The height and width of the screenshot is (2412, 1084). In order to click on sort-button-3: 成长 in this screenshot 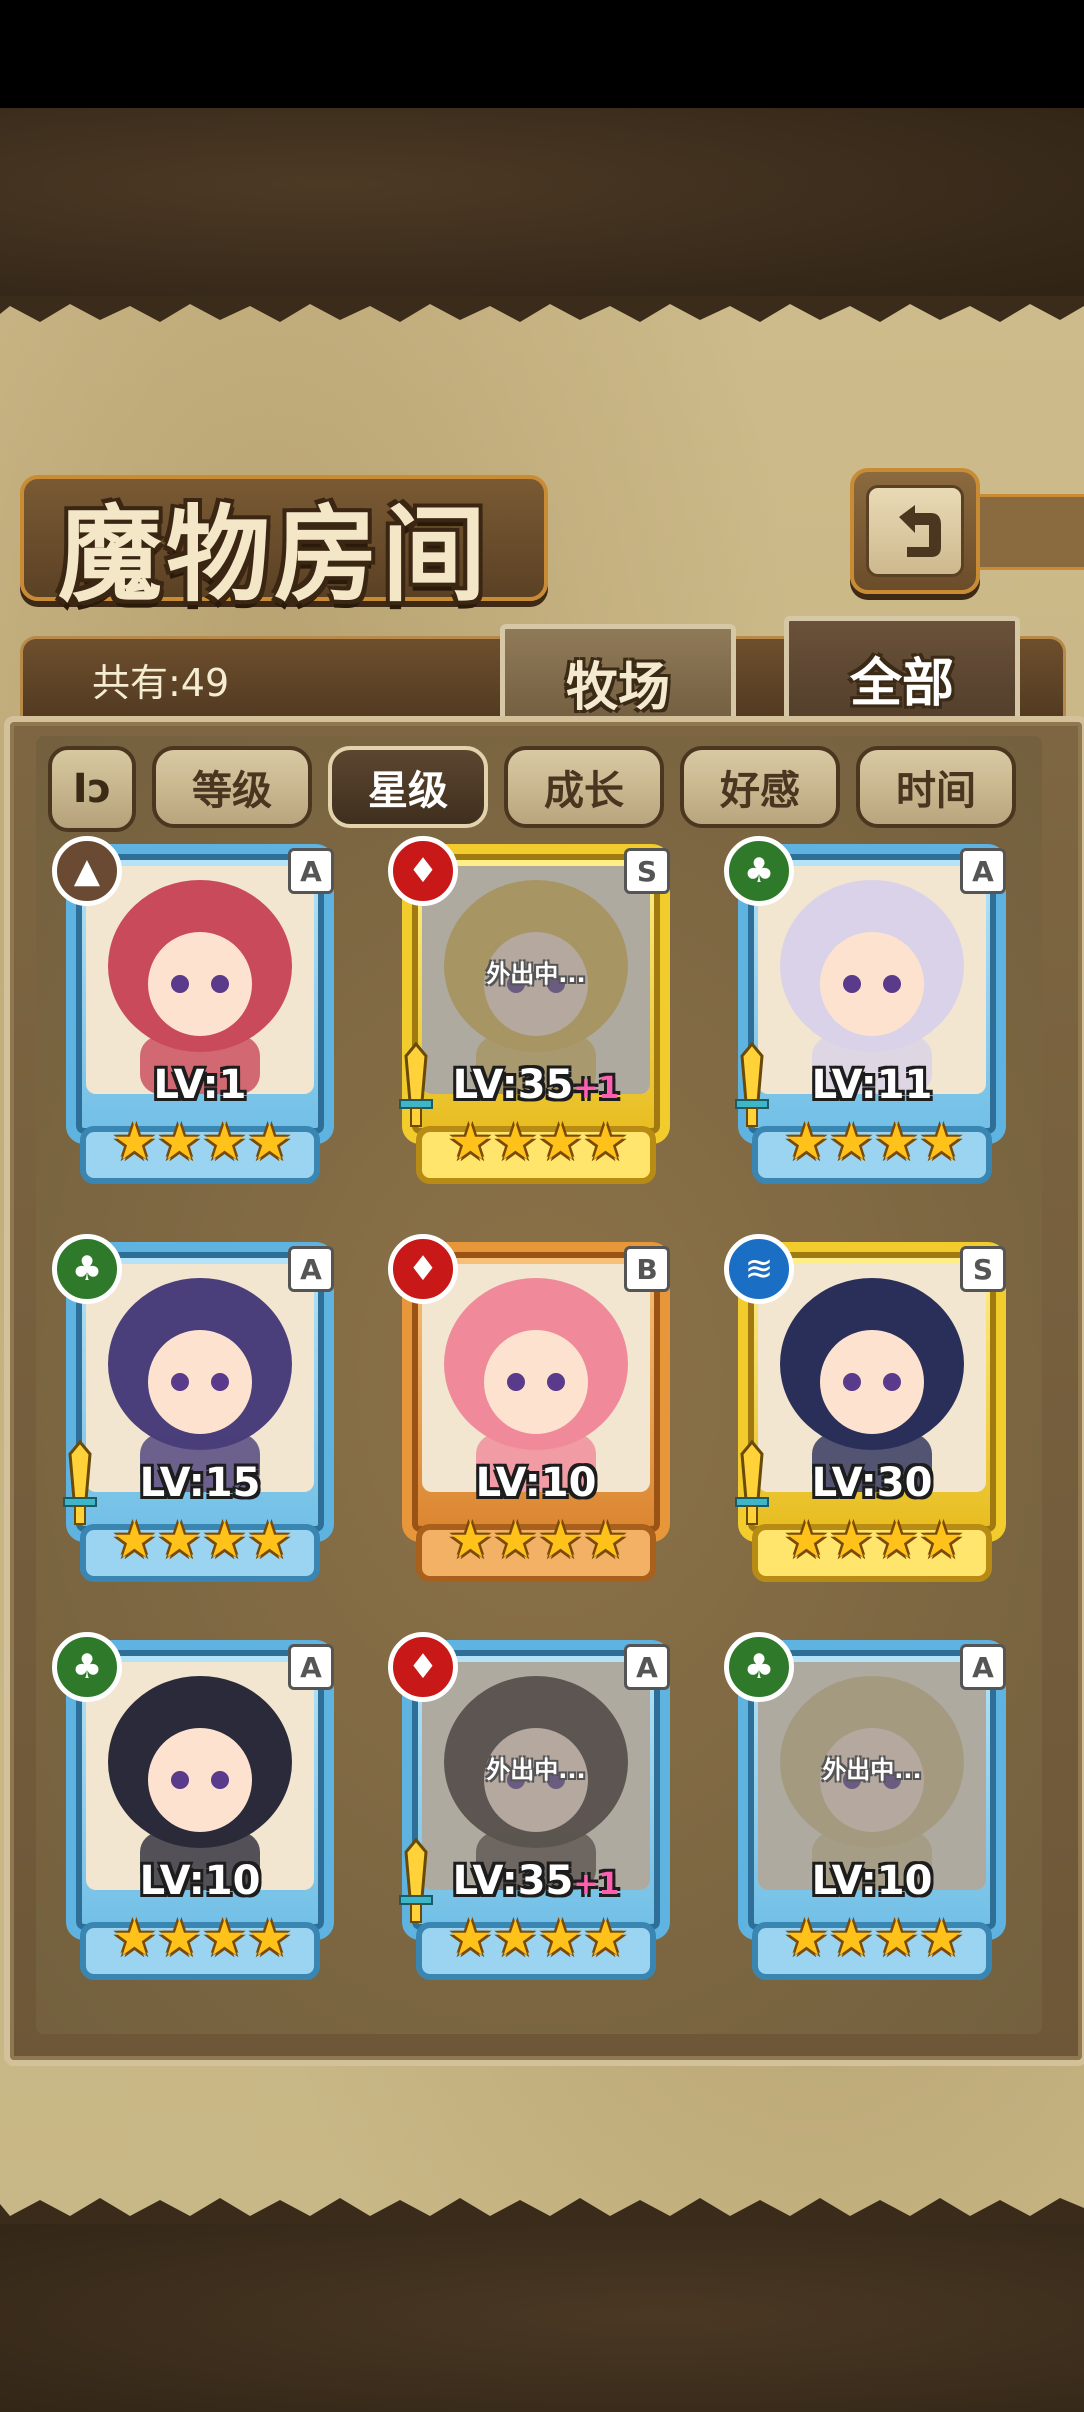, I will do `click(584, 787)`.